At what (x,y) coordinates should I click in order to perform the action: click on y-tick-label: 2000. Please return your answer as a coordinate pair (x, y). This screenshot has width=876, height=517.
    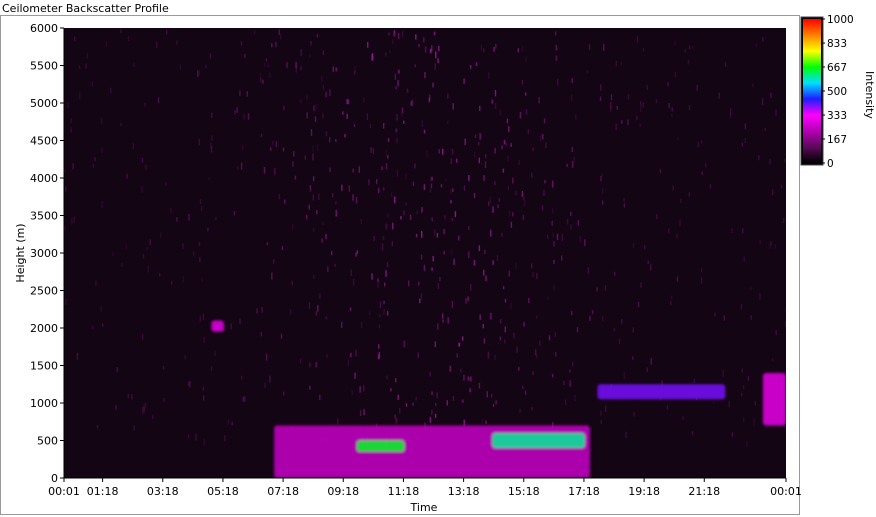
    Looking at the image, I should click on (44, 328).